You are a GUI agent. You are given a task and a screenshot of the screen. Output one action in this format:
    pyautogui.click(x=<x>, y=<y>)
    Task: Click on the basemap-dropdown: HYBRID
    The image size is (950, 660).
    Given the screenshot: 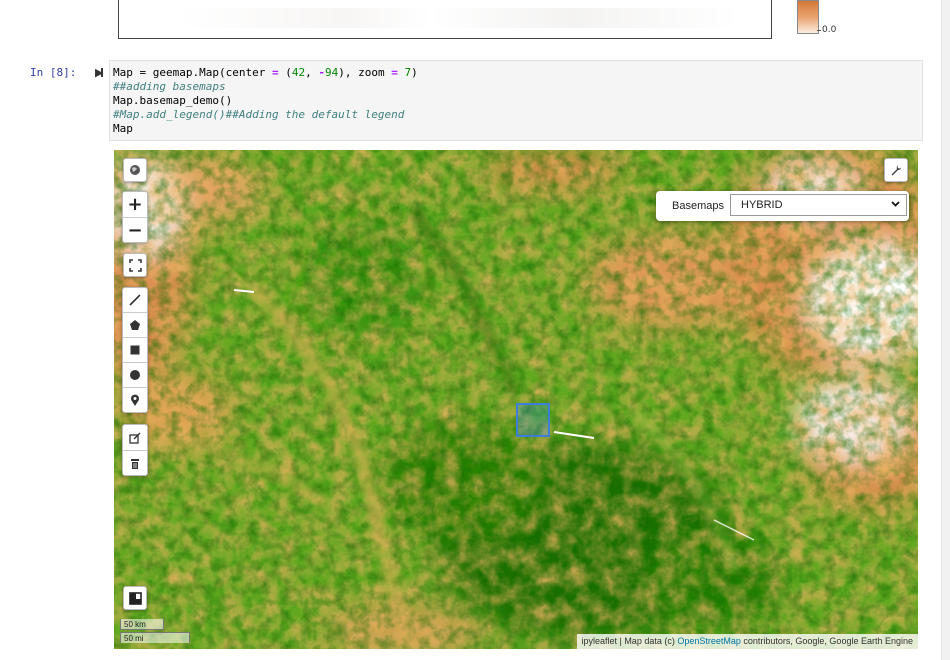 What is the action you would take?
    pyautogui.click(x=818, y=205)
    